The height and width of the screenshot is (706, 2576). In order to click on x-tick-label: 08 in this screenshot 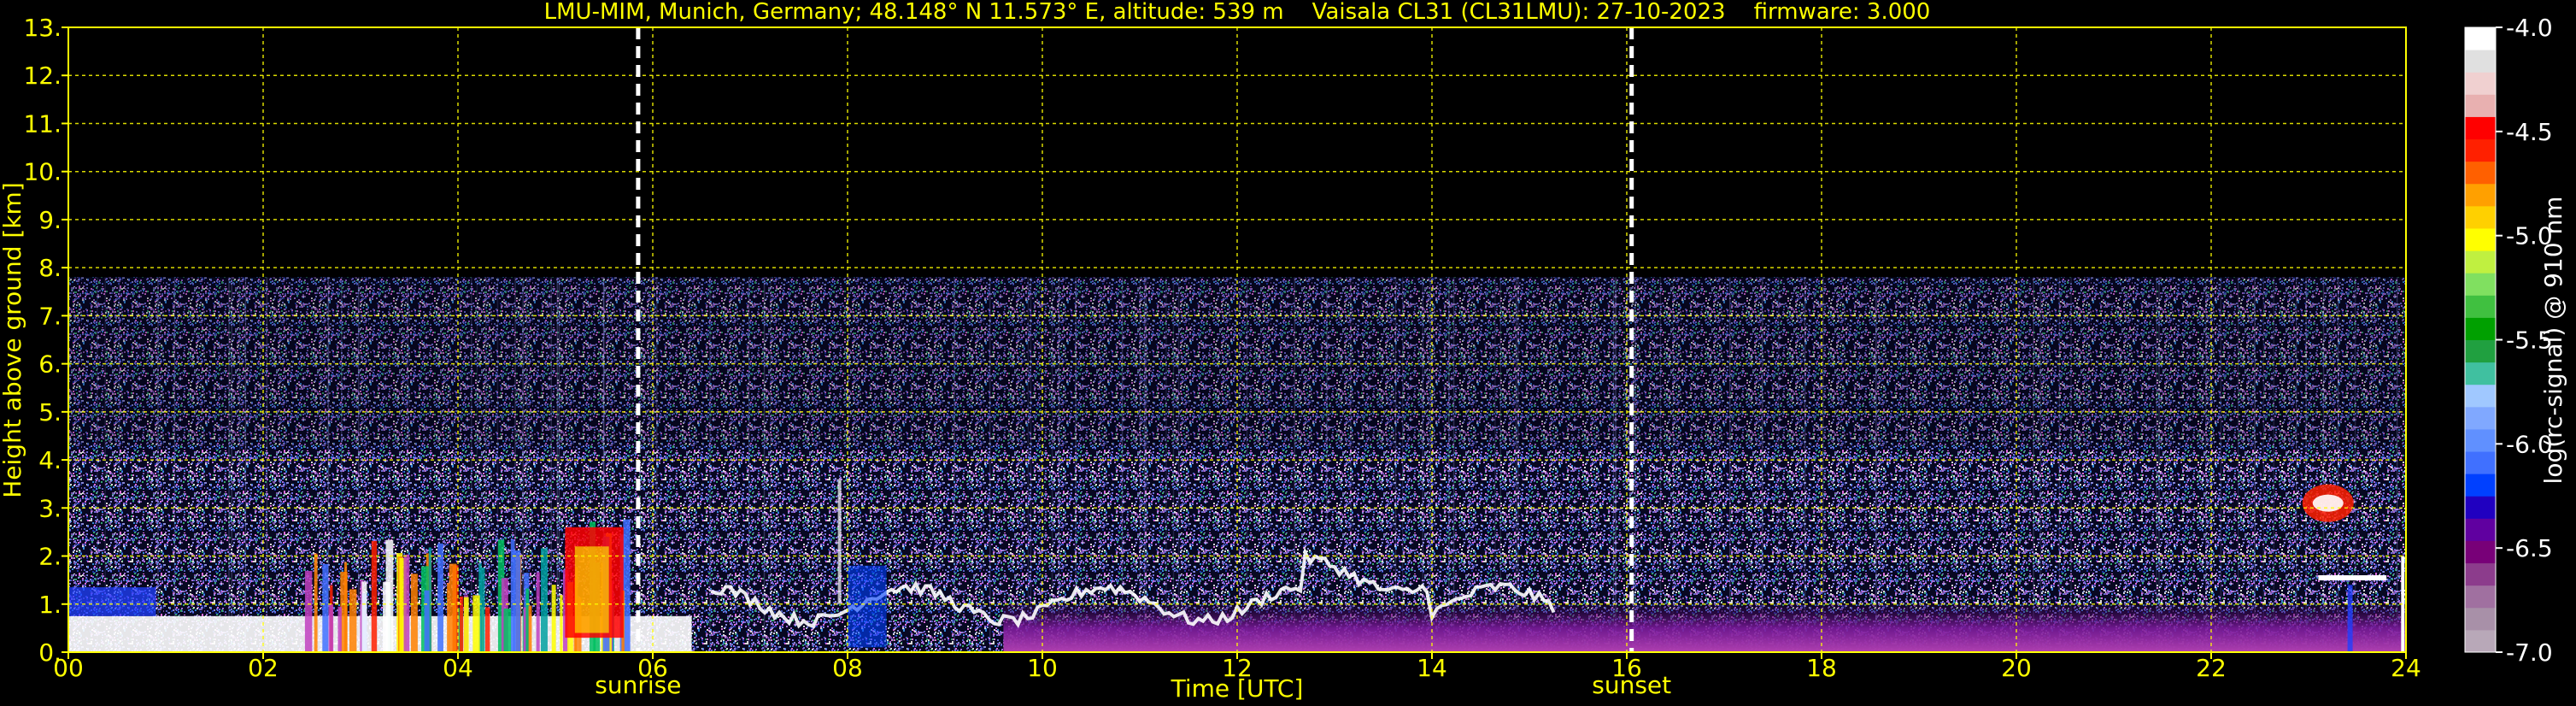, I will do `click(847, 668)`.